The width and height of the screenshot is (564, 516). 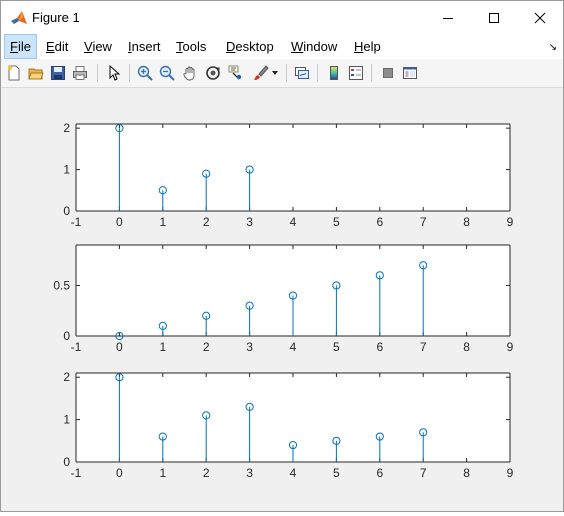 I want to click on menu-desktop: Desktop, so click(x=250, y=46).